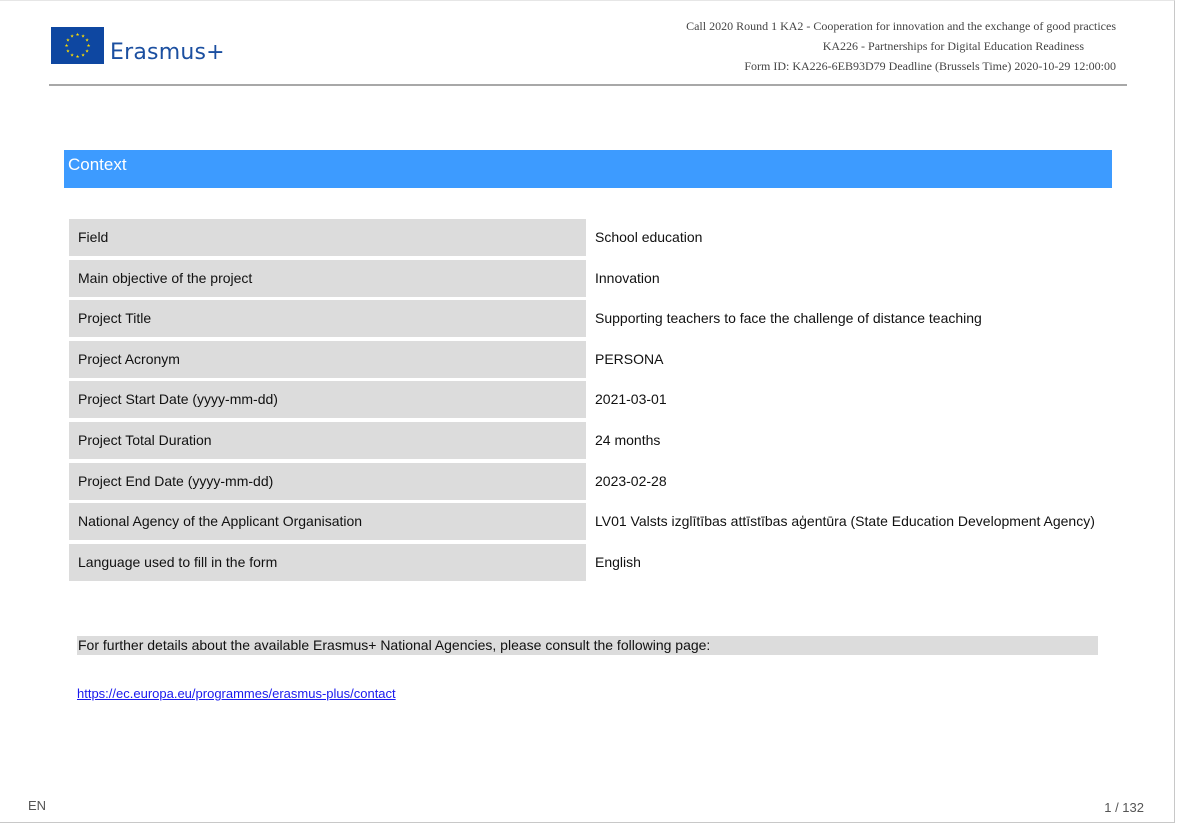 This screenshot has width=1177, height=825. What do you see at coordinates (167, 52) in the screenshot?
I see `logo-text: Erasmus+` at bounding box center [167, 52].